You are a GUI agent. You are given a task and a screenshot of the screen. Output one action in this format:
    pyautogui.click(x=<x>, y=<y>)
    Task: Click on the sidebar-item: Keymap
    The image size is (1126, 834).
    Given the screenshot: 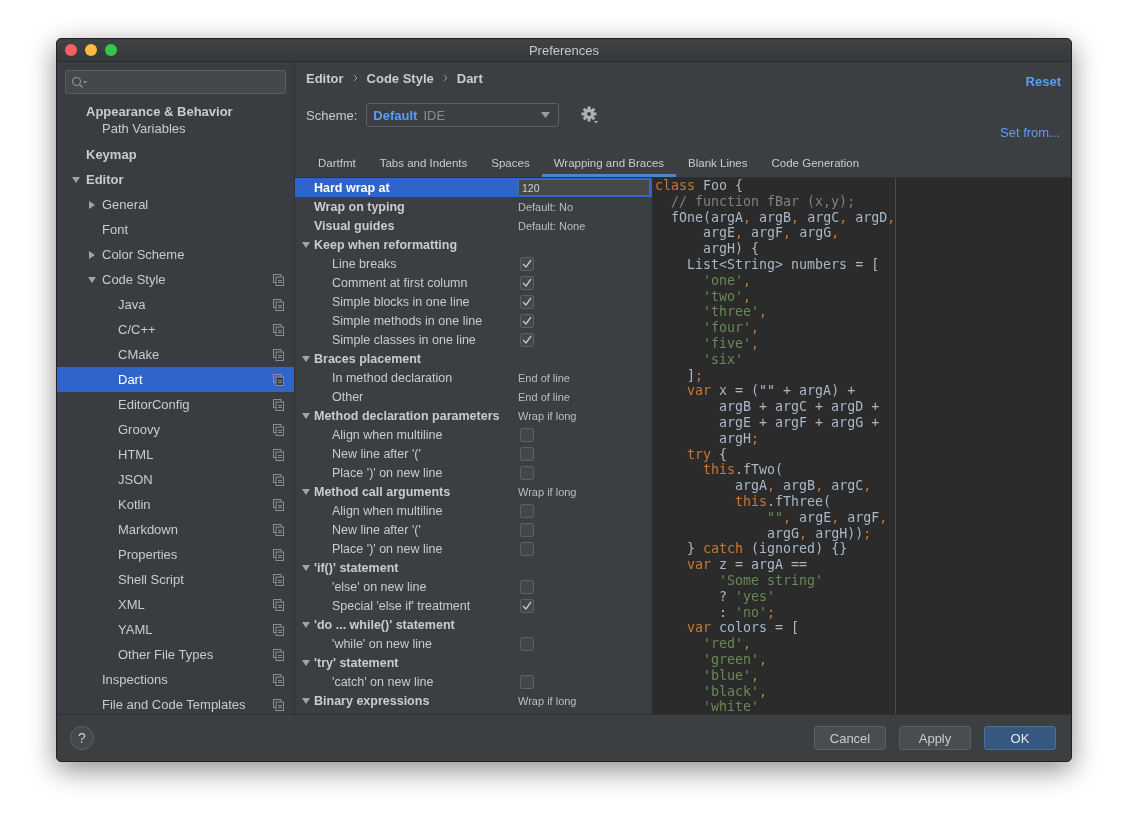 What is the action you would take?
    pyautogui.click(x=175, y=154)
    